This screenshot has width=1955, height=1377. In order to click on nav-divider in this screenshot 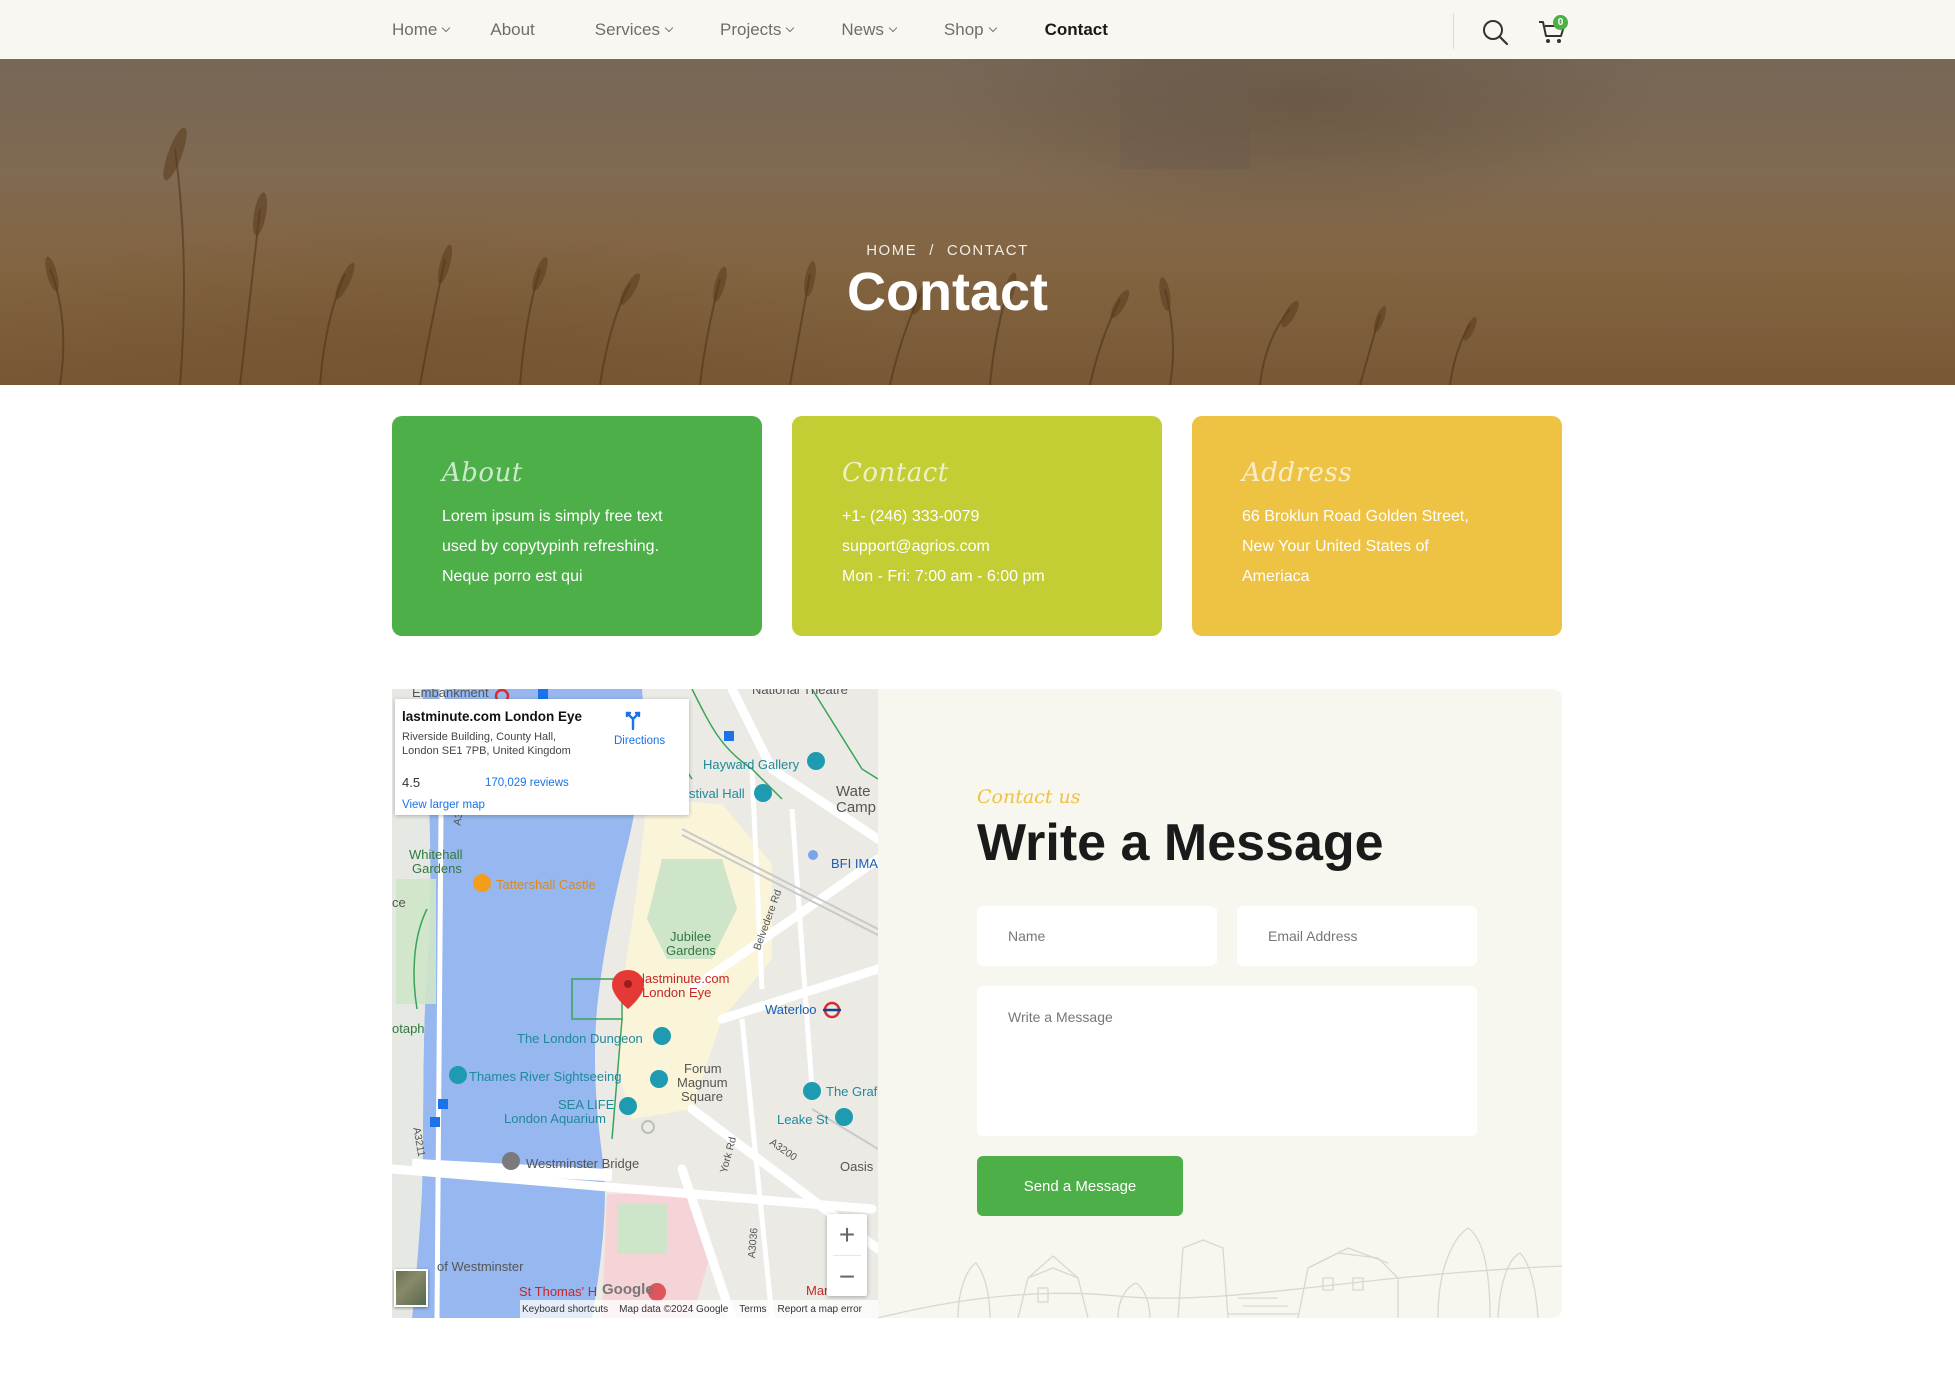, I will do `click(1453, 31)`.